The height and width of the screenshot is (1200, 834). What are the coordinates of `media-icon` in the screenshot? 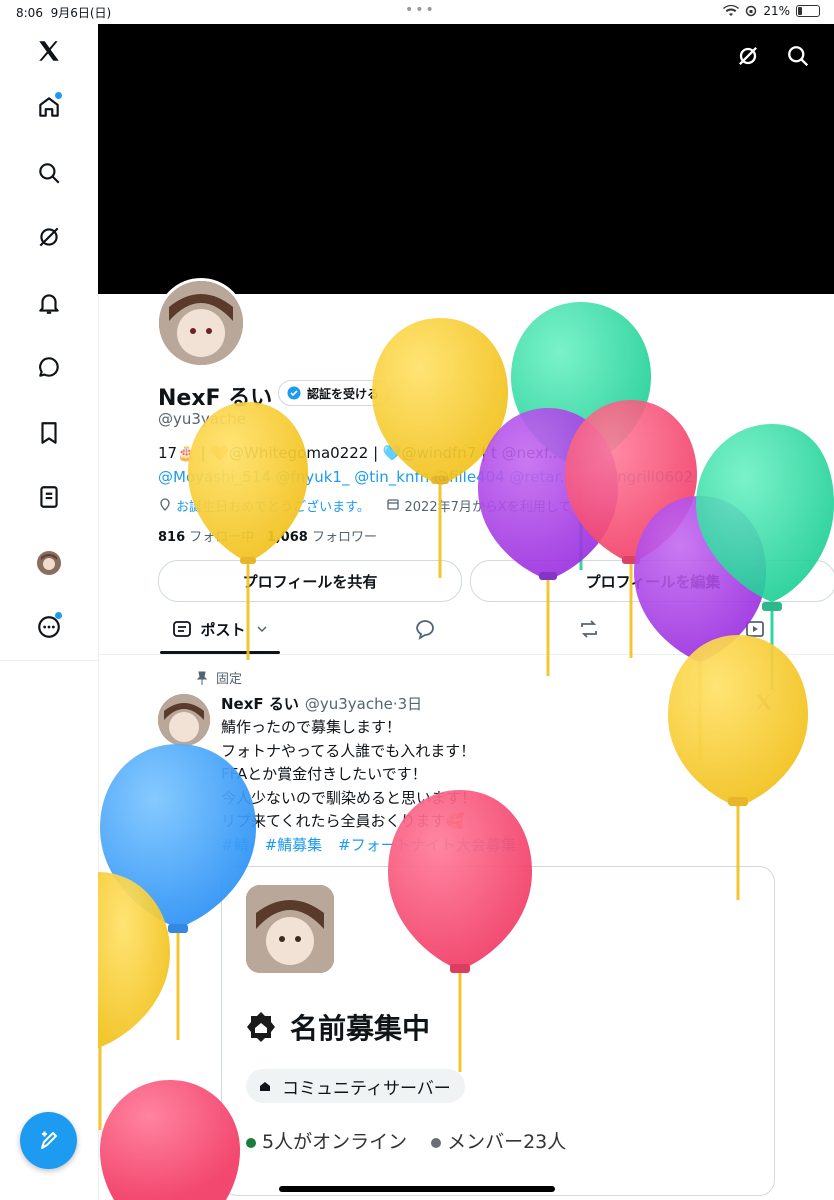 It's located at (755, 629).